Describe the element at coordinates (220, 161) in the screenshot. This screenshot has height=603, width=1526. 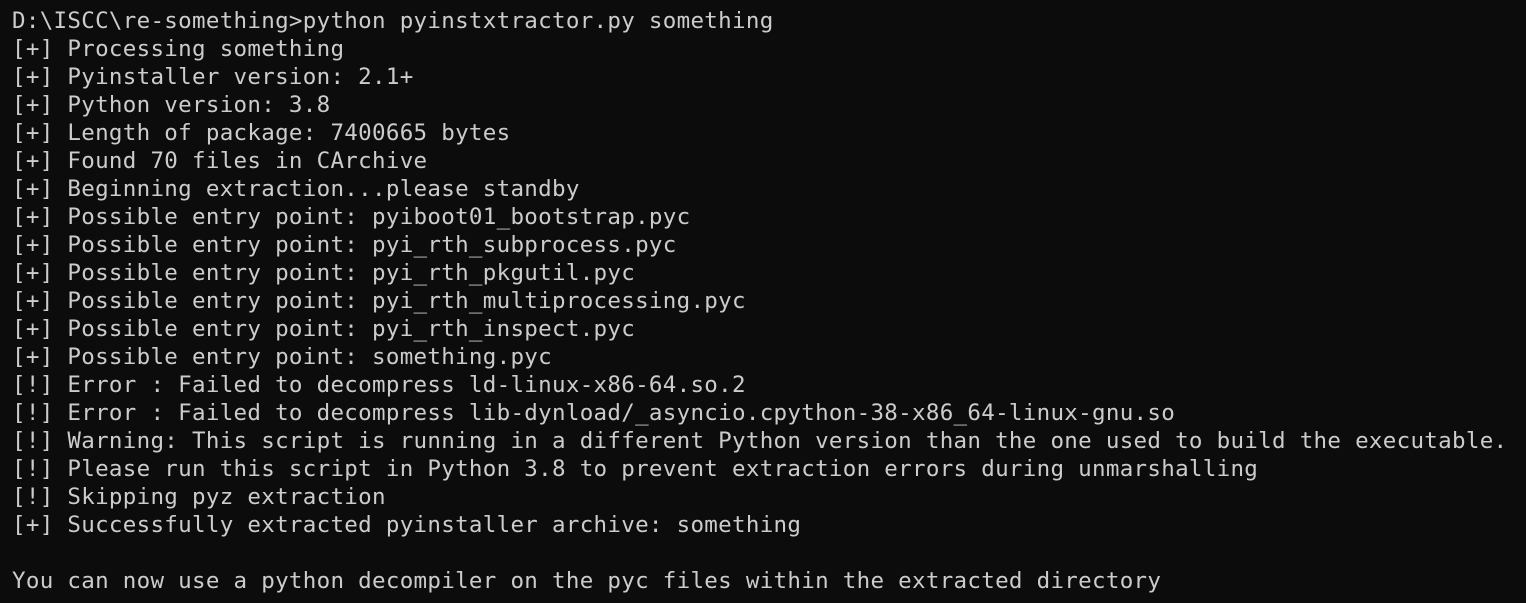
I see `output-line: [+] Found 70 files in CArchive` at that location.